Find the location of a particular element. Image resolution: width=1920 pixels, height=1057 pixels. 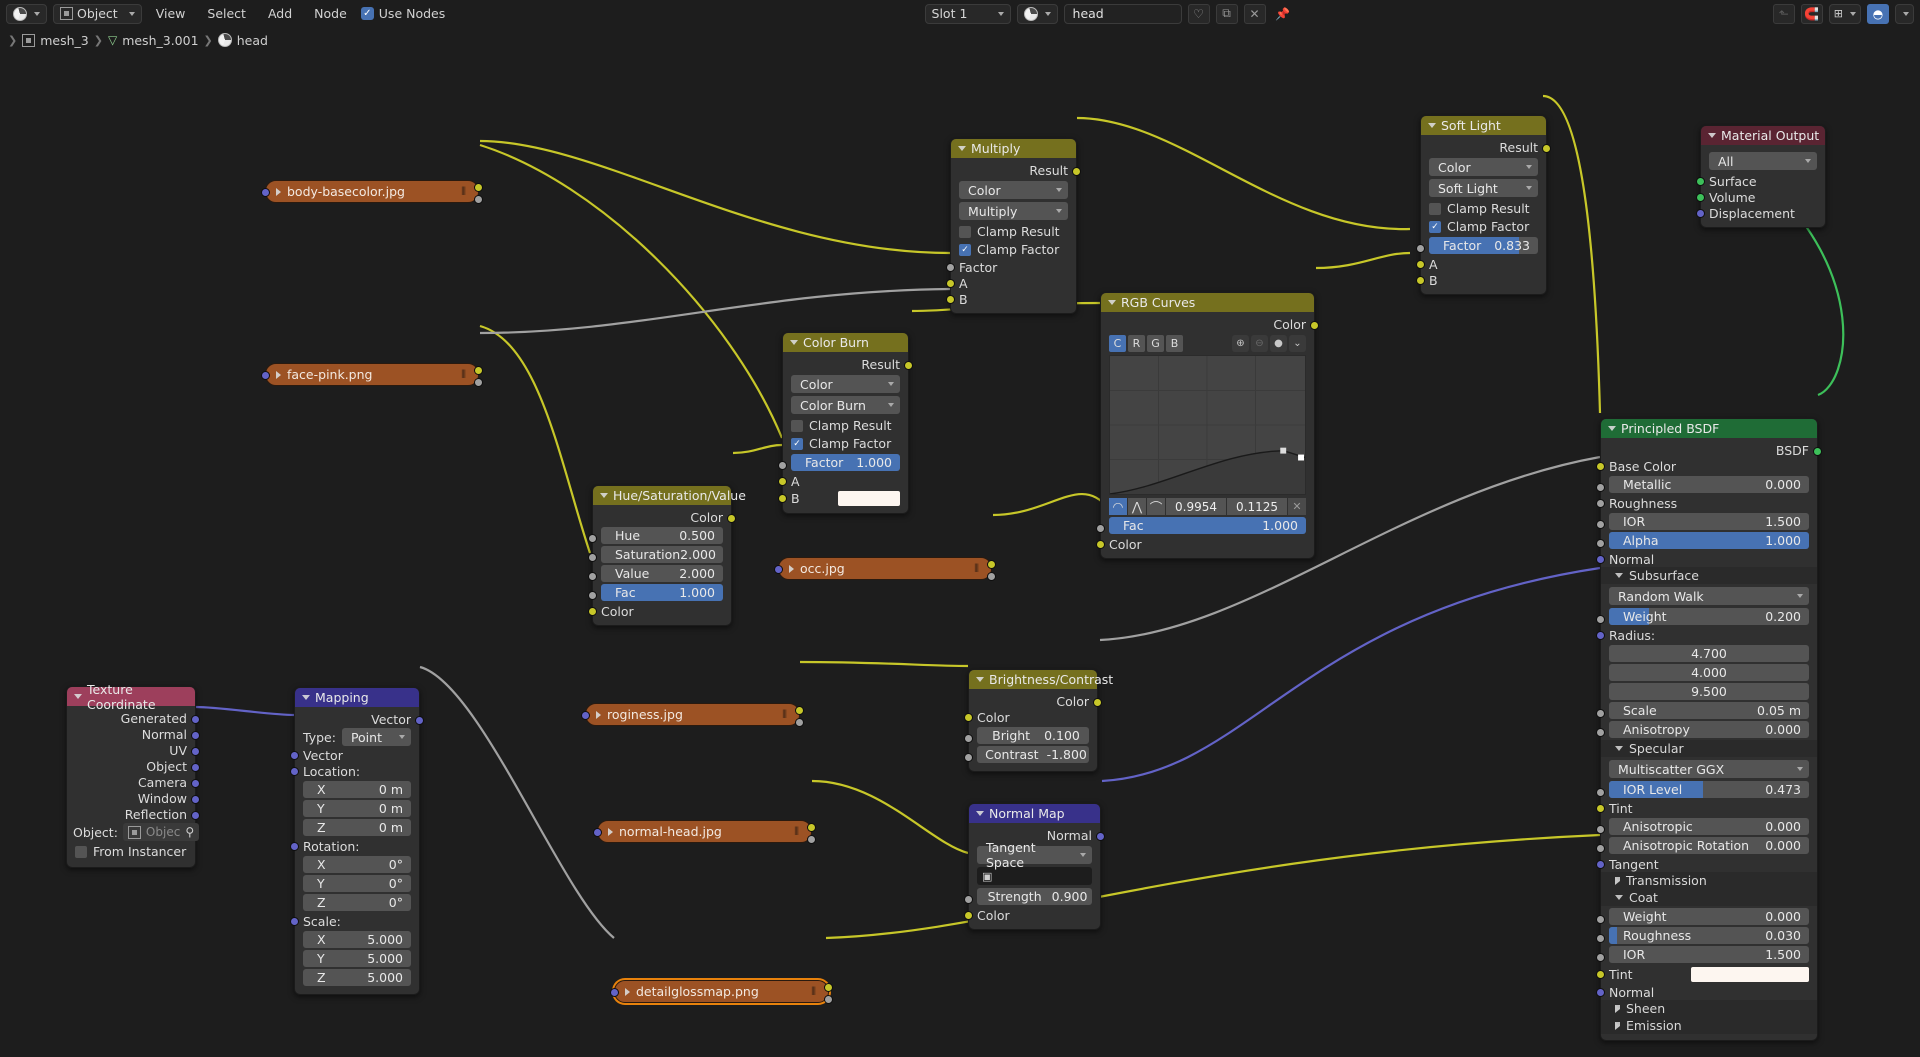

pin-icon: 📌 is located at coordinates (1283, 14).